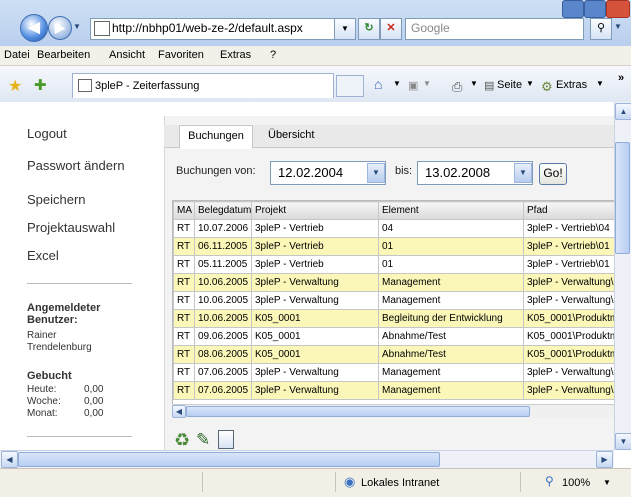 The image size is (631, 497). What do you see at coordinates (315, 282) in the screenshot?
I see `table-cell: 3pleP - Verwaltung` at bounding box center [315, 282].